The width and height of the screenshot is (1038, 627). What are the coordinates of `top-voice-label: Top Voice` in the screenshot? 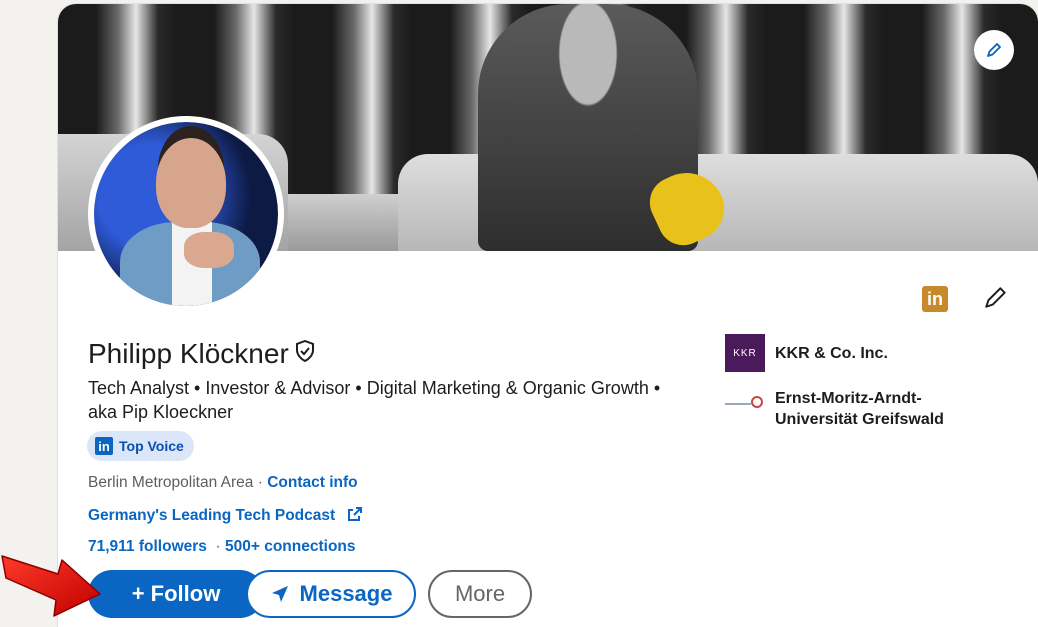 It's located at (151, 446).